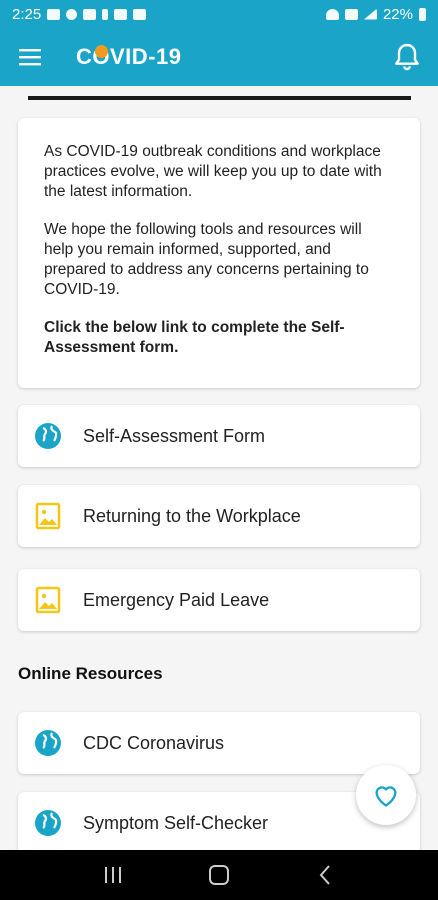 This screenshot has width=438, height=900. Describe the element at coordinates (176, 822) in the screenshot. I see `link-label: Symptom Self-Checker` at that location.